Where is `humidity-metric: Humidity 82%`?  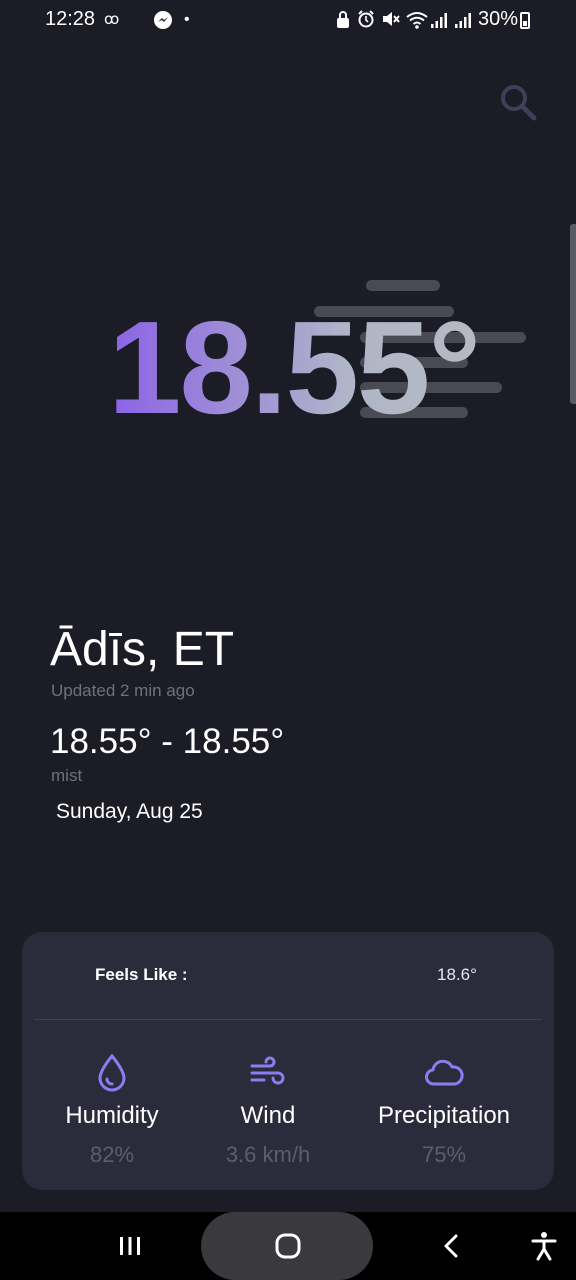
humidity-metric: Humidity 82% is located at coordinates (112, 1110).